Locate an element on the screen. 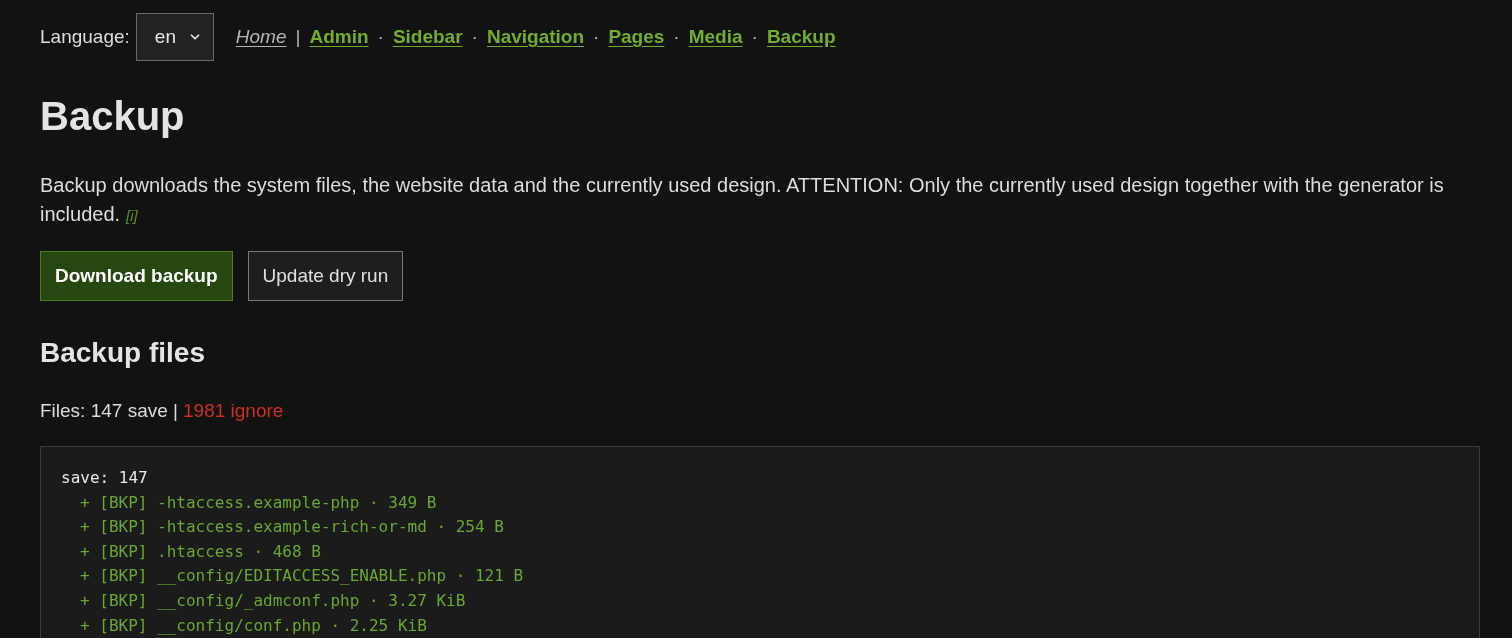 The width and height of the screenshot is (1512, 638). breadcrumb-link: Home is located at coordinates (261, 37).